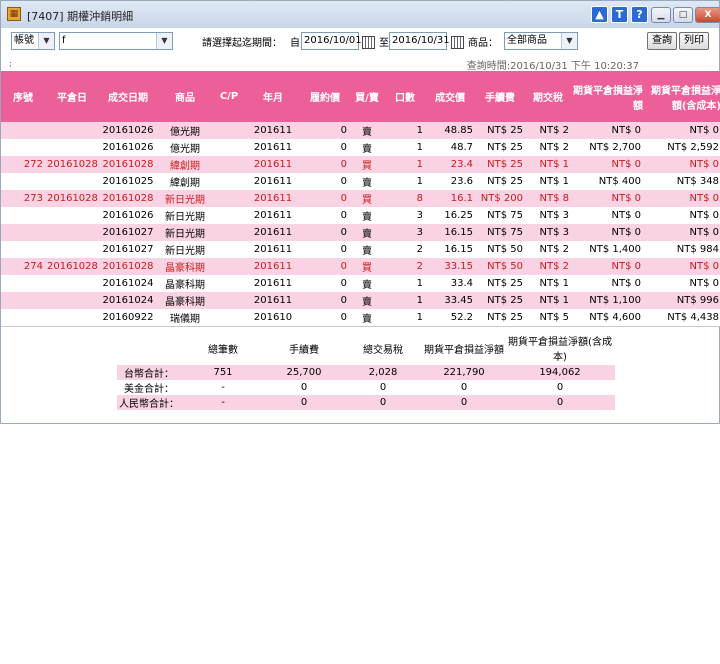  What do you see at coordinates (541, 41) in the screenshot?
I see `product-select: 全部商品 ▼` at bounding box center [541, 41].